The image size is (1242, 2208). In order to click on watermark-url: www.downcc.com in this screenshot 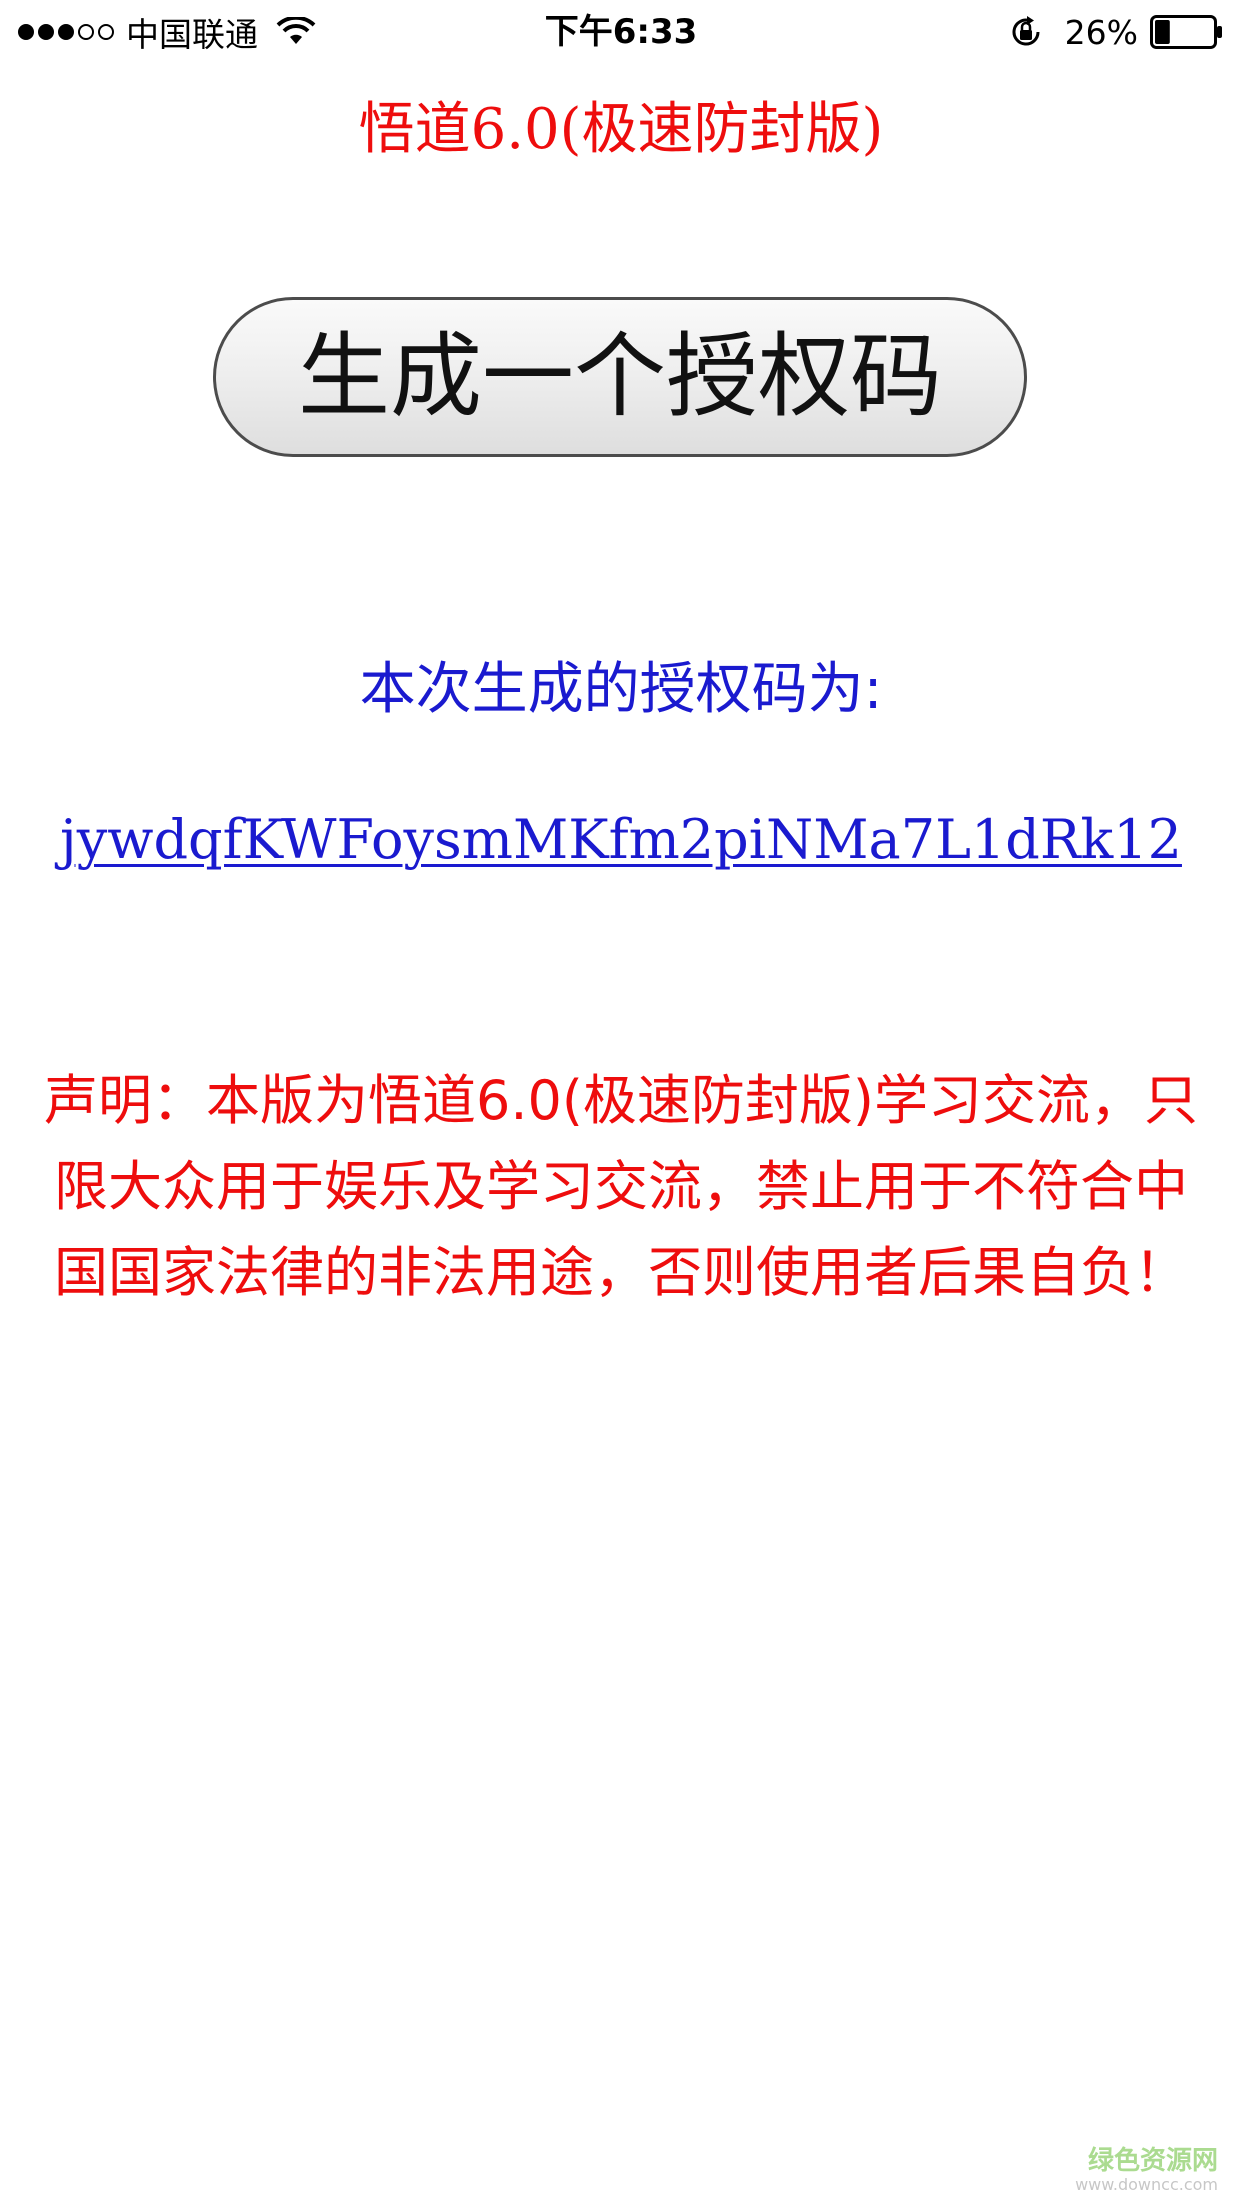, I will do `click(1146, 2184)`.